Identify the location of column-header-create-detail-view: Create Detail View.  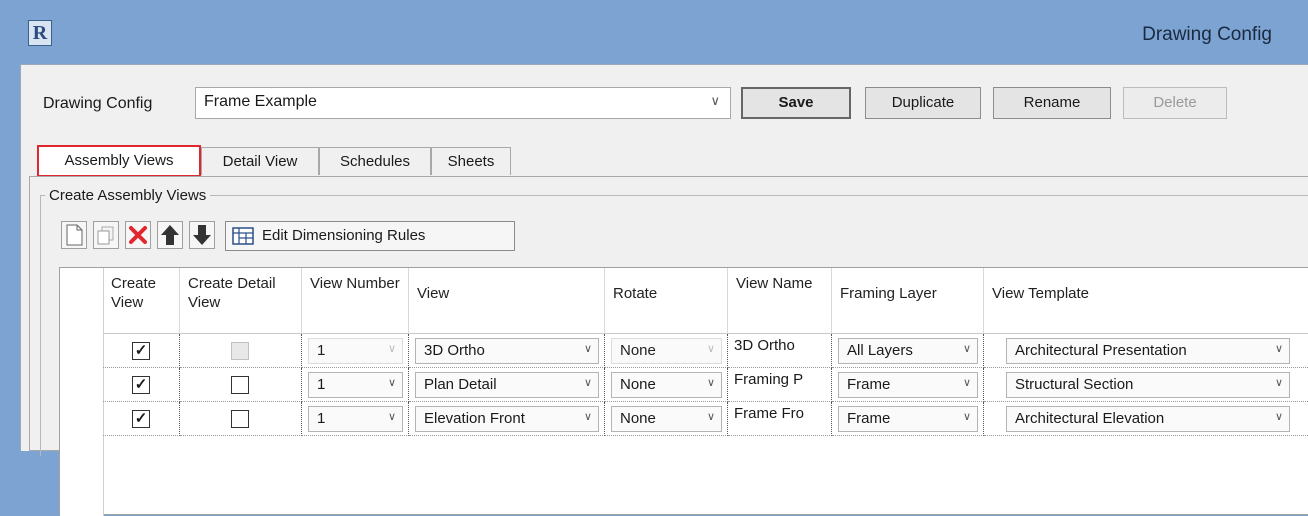
(241, 301).